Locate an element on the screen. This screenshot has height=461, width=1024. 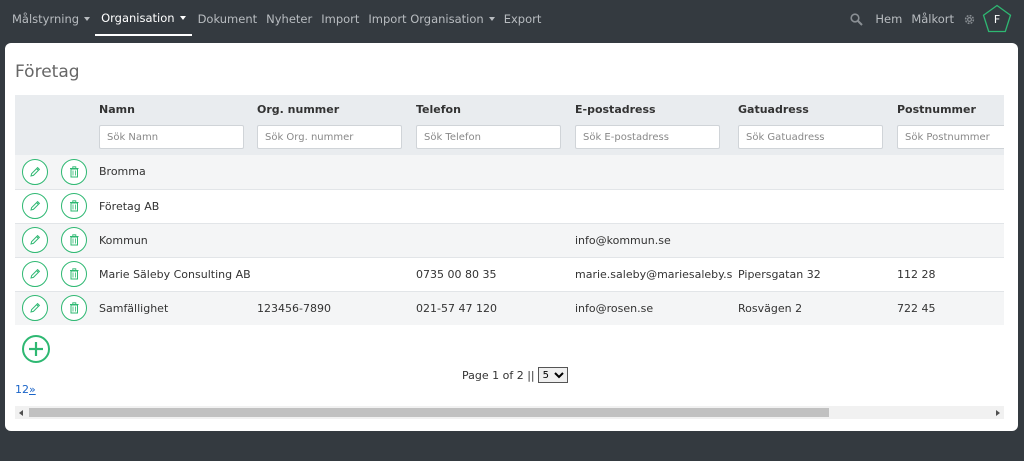
table-row: Bromma is located at coordinates (509, 172).